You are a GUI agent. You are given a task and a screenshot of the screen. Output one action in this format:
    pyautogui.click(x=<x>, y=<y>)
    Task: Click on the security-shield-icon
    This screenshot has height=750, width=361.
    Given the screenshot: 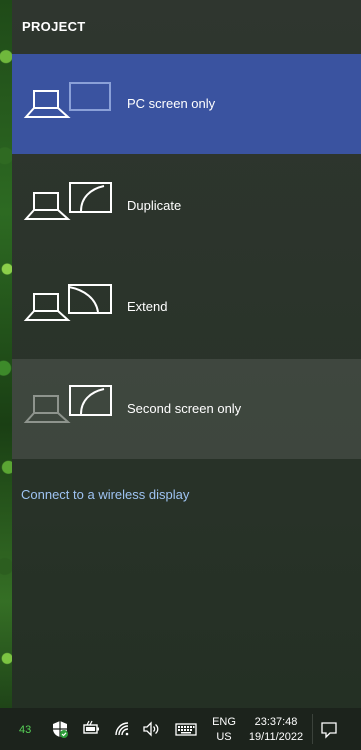 What is the action you would take?
    pyautogui.click(x=60, y=729)
    